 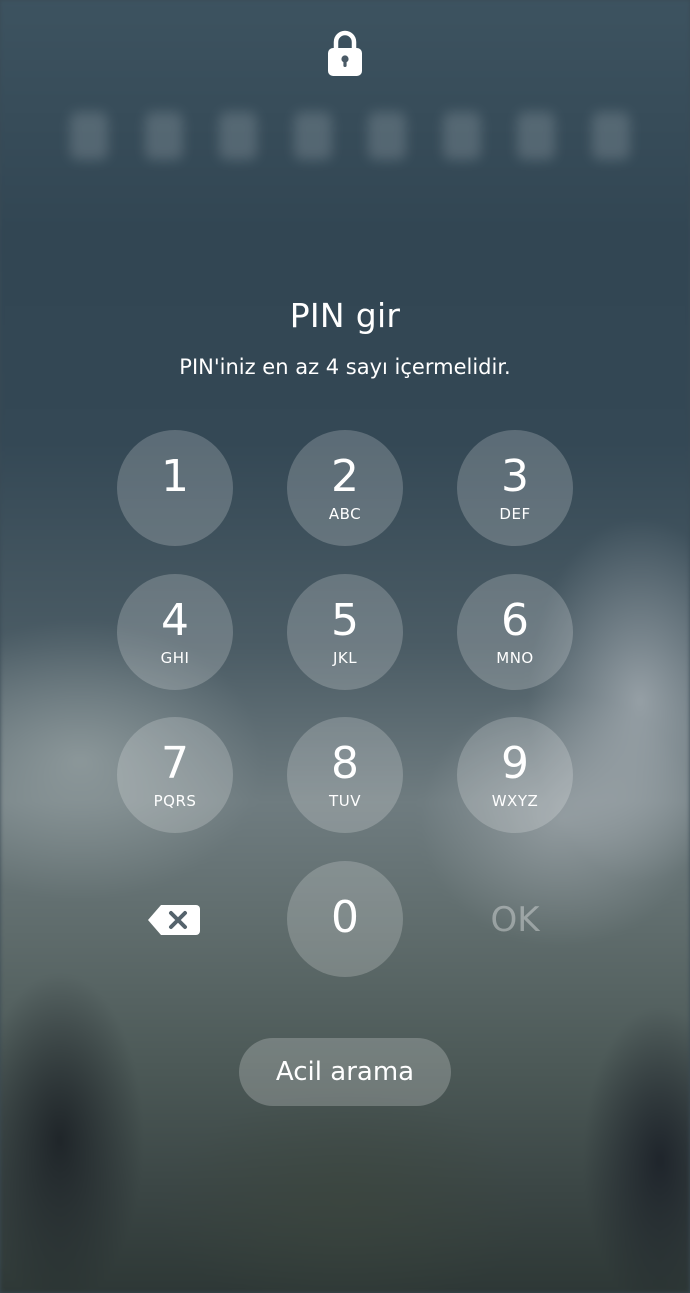 What do you see at coordinates (350, 147) in the screenshot?
I see `wallpaper-blur-detail` at bounding box center [350, 147].